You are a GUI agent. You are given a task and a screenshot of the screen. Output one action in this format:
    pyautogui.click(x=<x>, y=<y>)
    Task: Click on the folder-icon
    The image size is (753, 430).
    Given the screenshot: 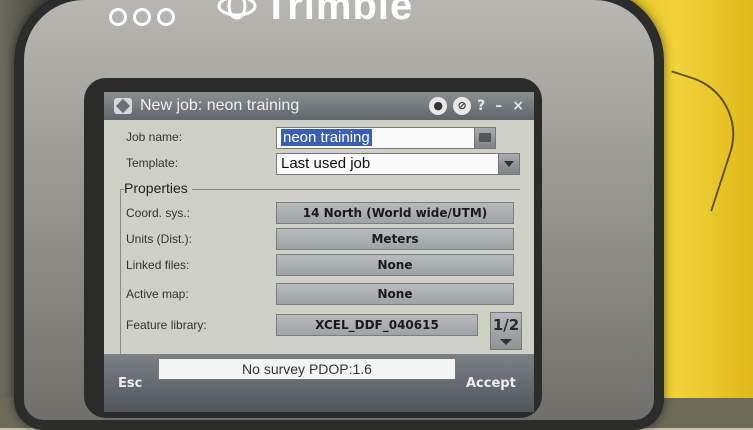 What is the action you would take?
    pyautogui.click(x=485, y=137)
    